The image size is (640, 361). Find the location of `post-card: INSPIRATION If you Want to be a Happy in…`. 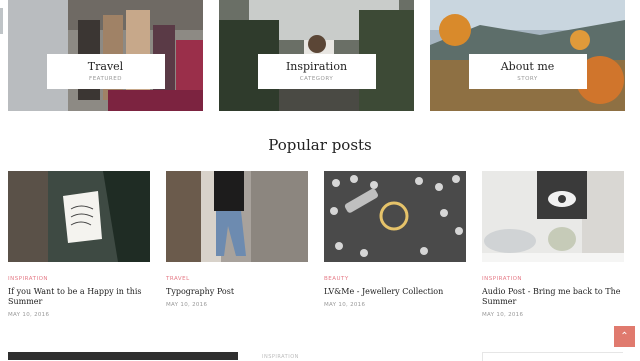

post-card: INSPIRATION If you Want to be a Happy in… is located at coordinates (79, 244).